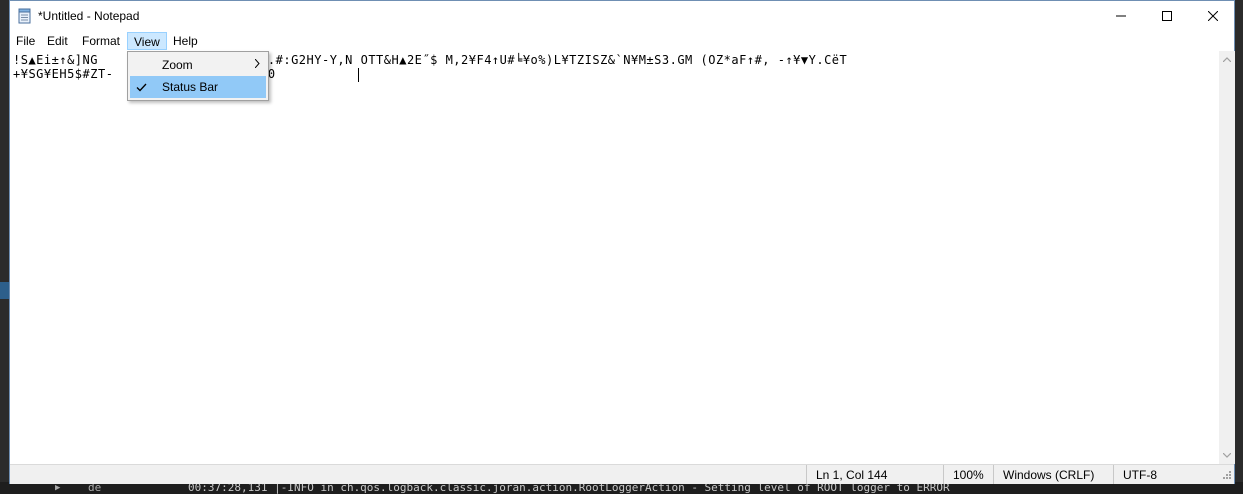 The image size is (1243, 494). I want to click on notepad-icon, so click(24, 16).